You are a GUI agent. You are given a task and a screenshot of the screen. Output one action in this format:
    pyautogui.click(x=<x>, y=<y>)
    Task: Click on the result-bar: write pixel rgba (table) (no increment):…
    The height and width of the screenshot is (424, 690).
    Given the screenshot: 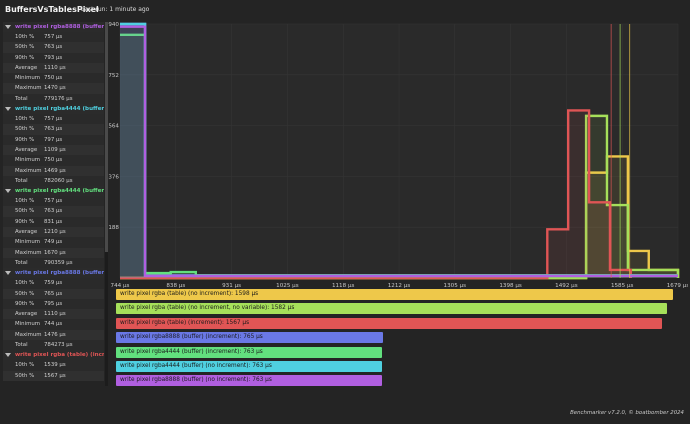 What is the action you would take?
    pyautogui.click(x=394, y=294)
    